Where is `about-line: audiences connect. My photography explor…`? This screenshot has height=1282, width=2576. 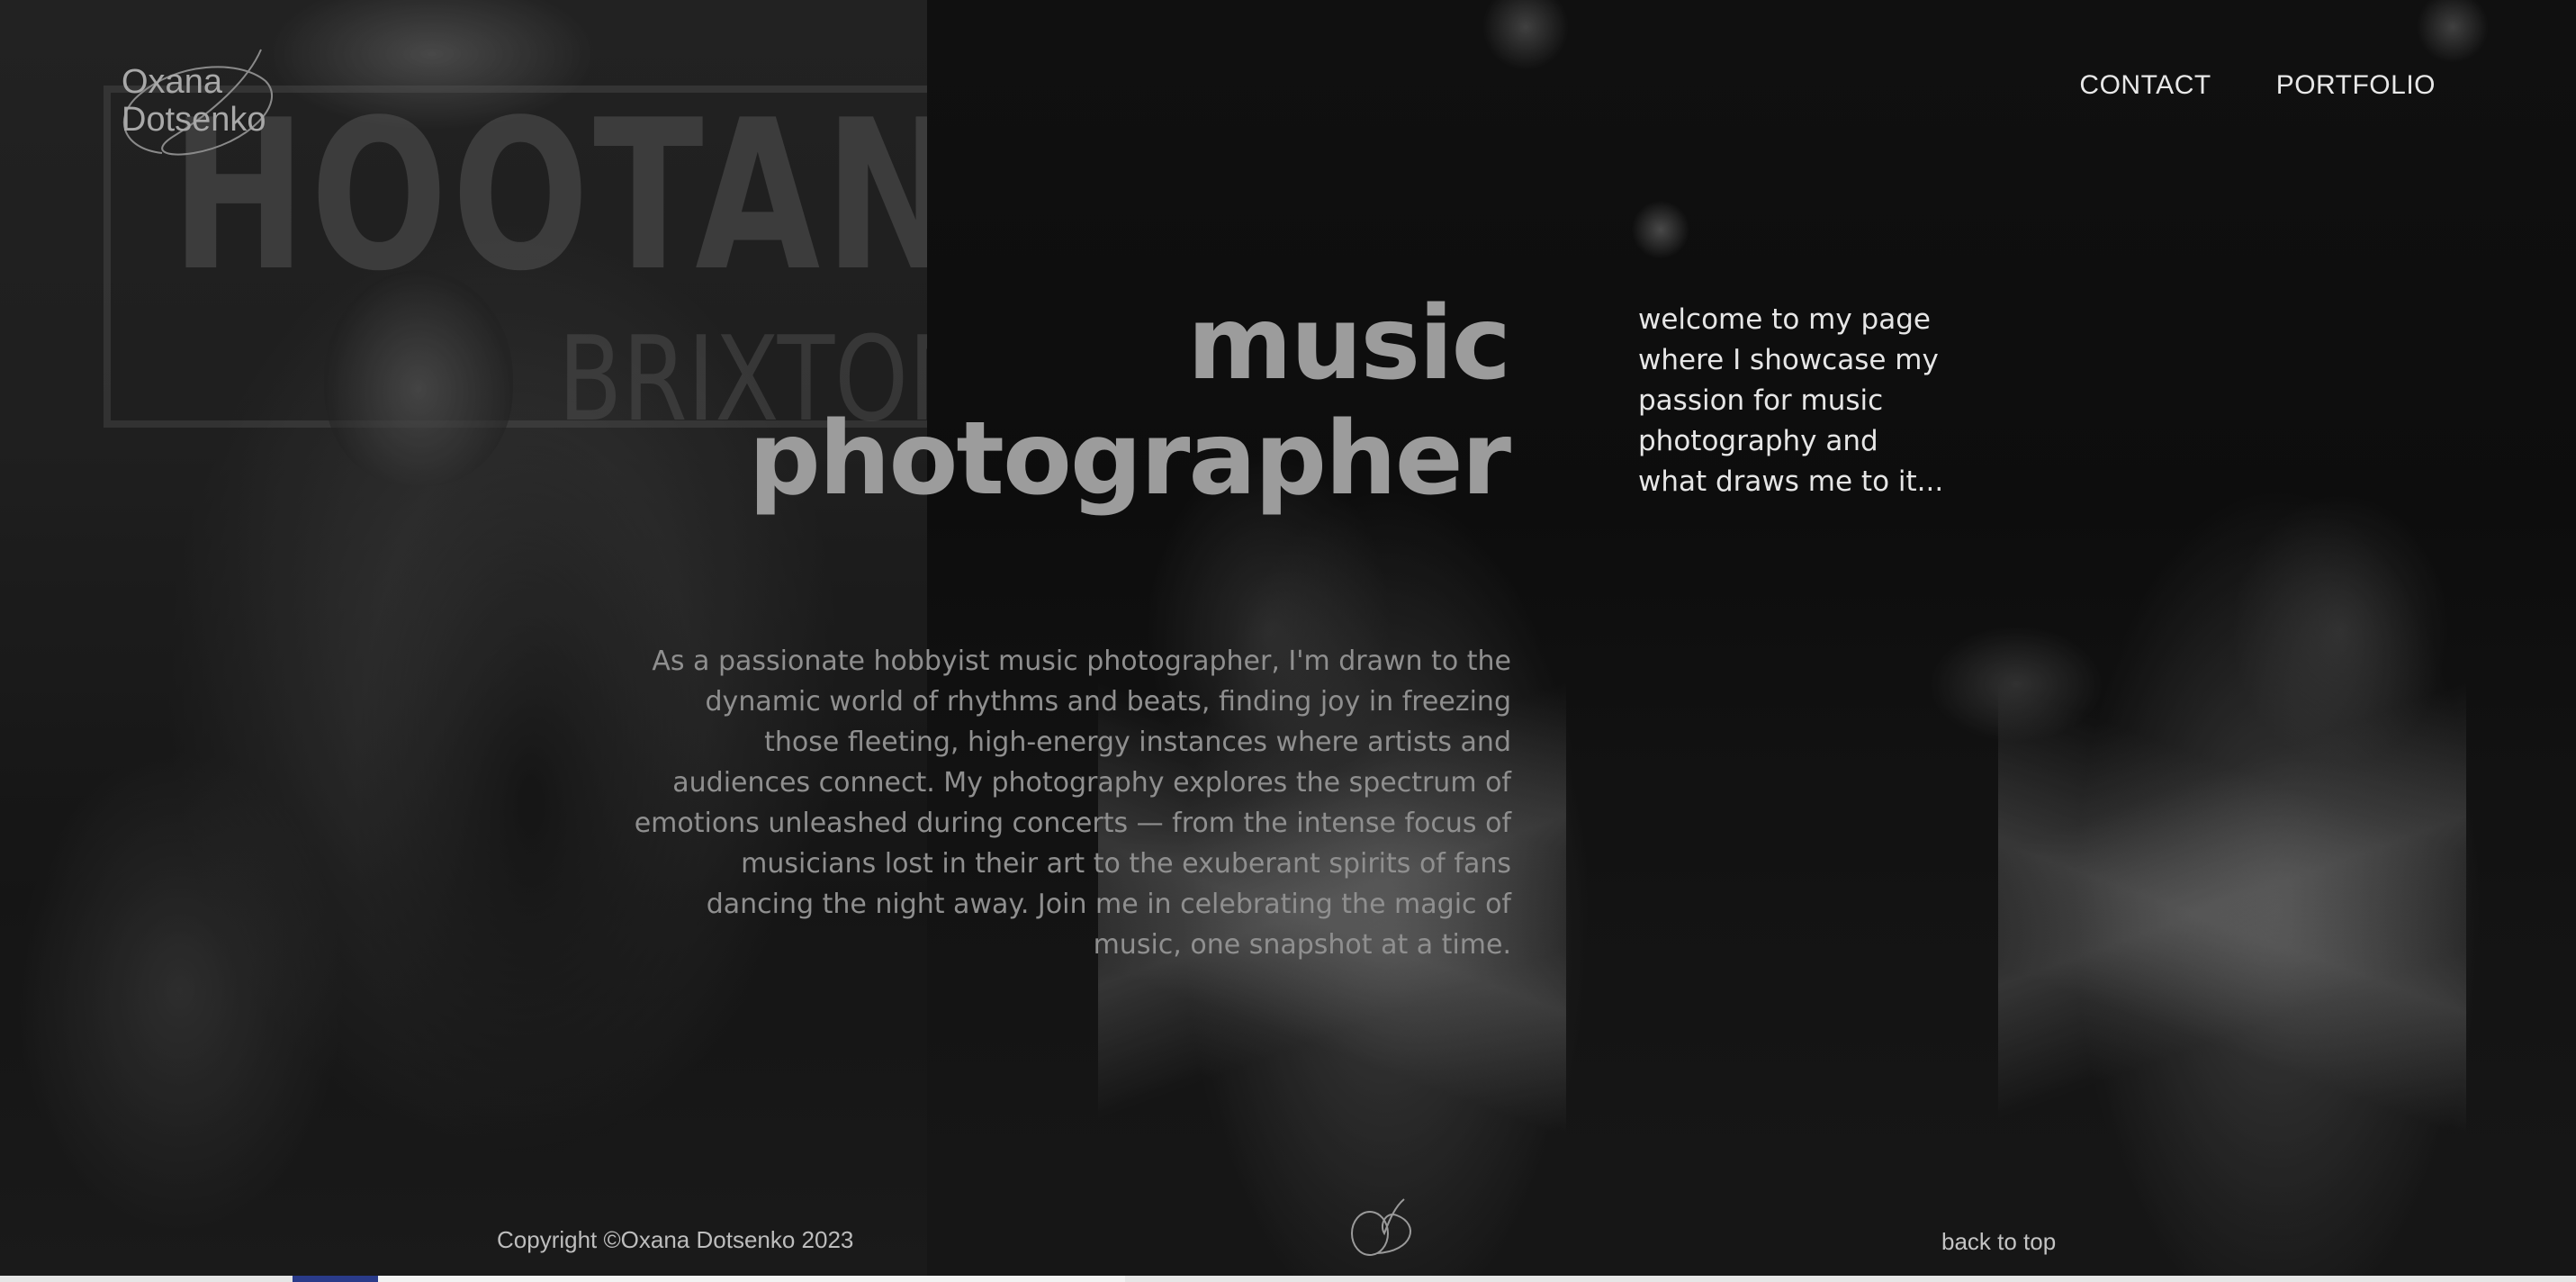 about-line: audiences connect. My photography explor… is located at coordinates (1091, 783).